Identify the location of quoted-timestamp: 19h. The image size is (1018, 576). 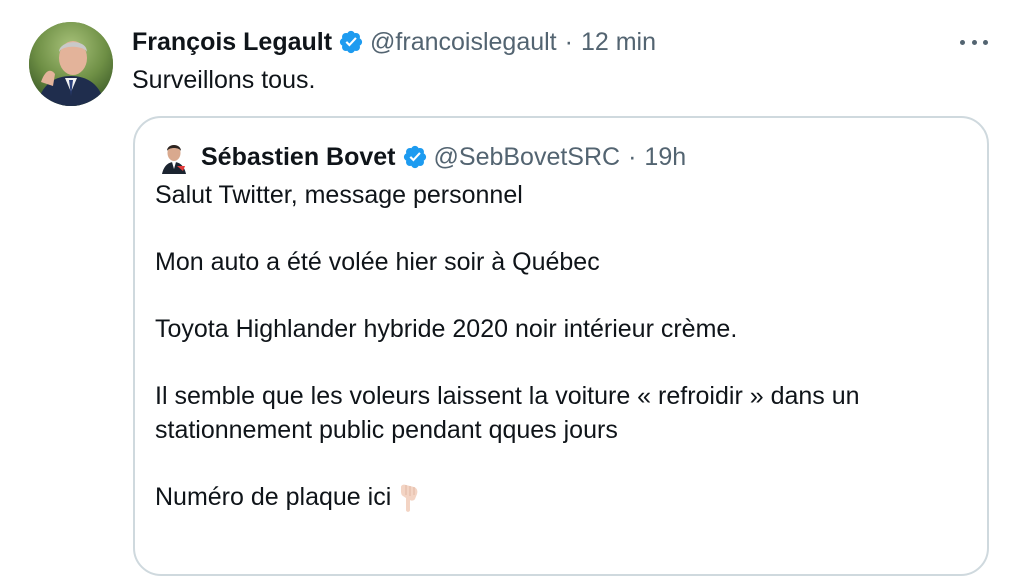
(665, 157).